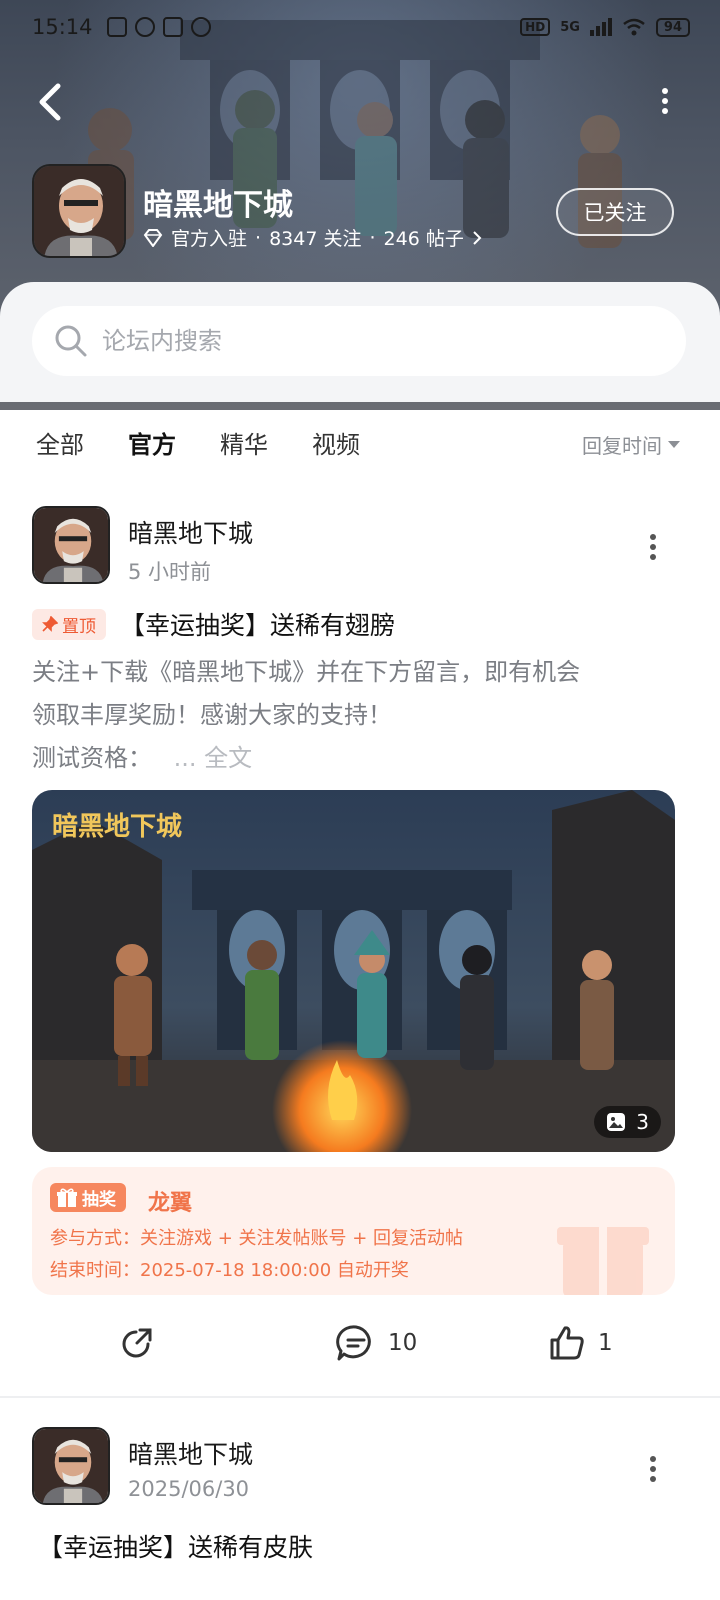  I want to click on share-icon, so click(137, 1343).